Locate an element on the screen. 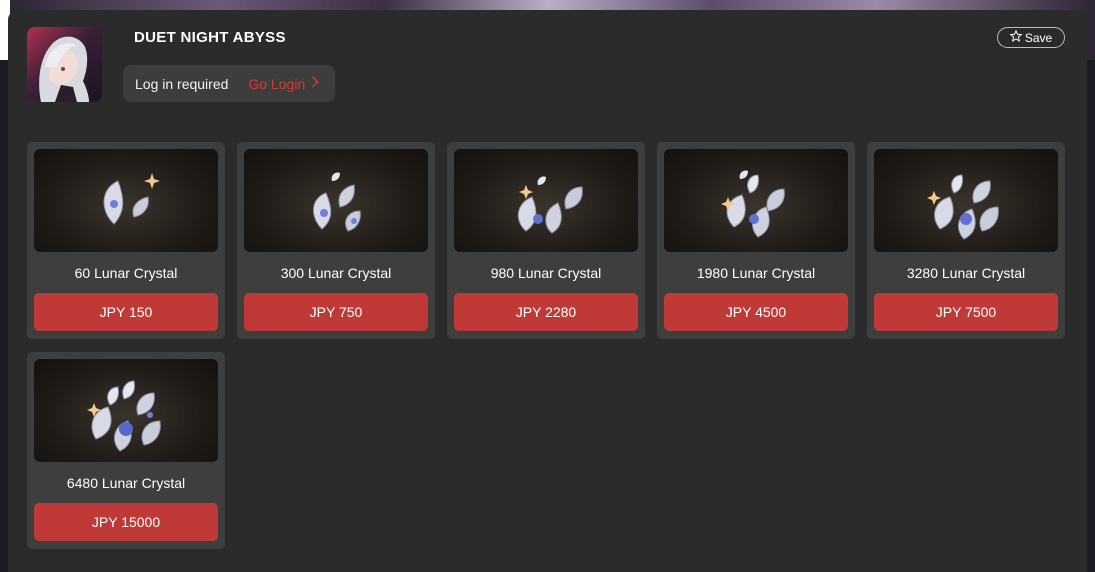 The width and height of the screenshot is (1095, 572). login-notice: Log in required Go Login is located at coordinates (229, 83).